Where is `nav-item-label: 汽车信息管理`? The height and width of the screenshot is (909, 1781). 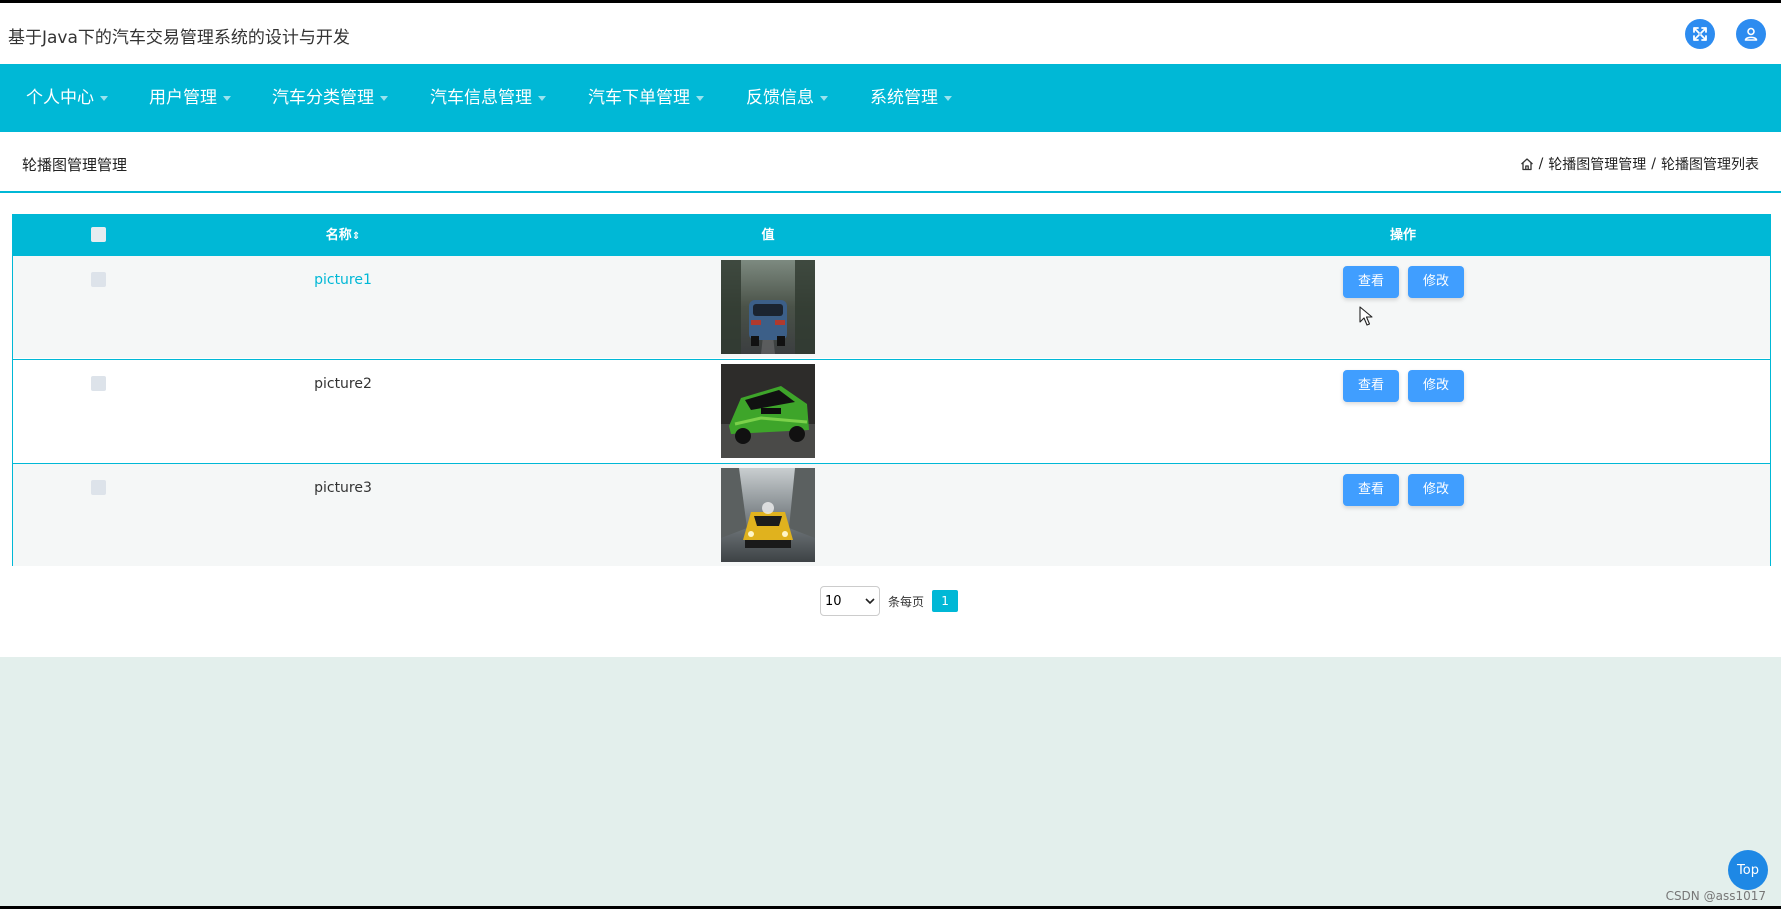 nav-item-label: 汽车信息管理 is located at coordinates (481, 98).